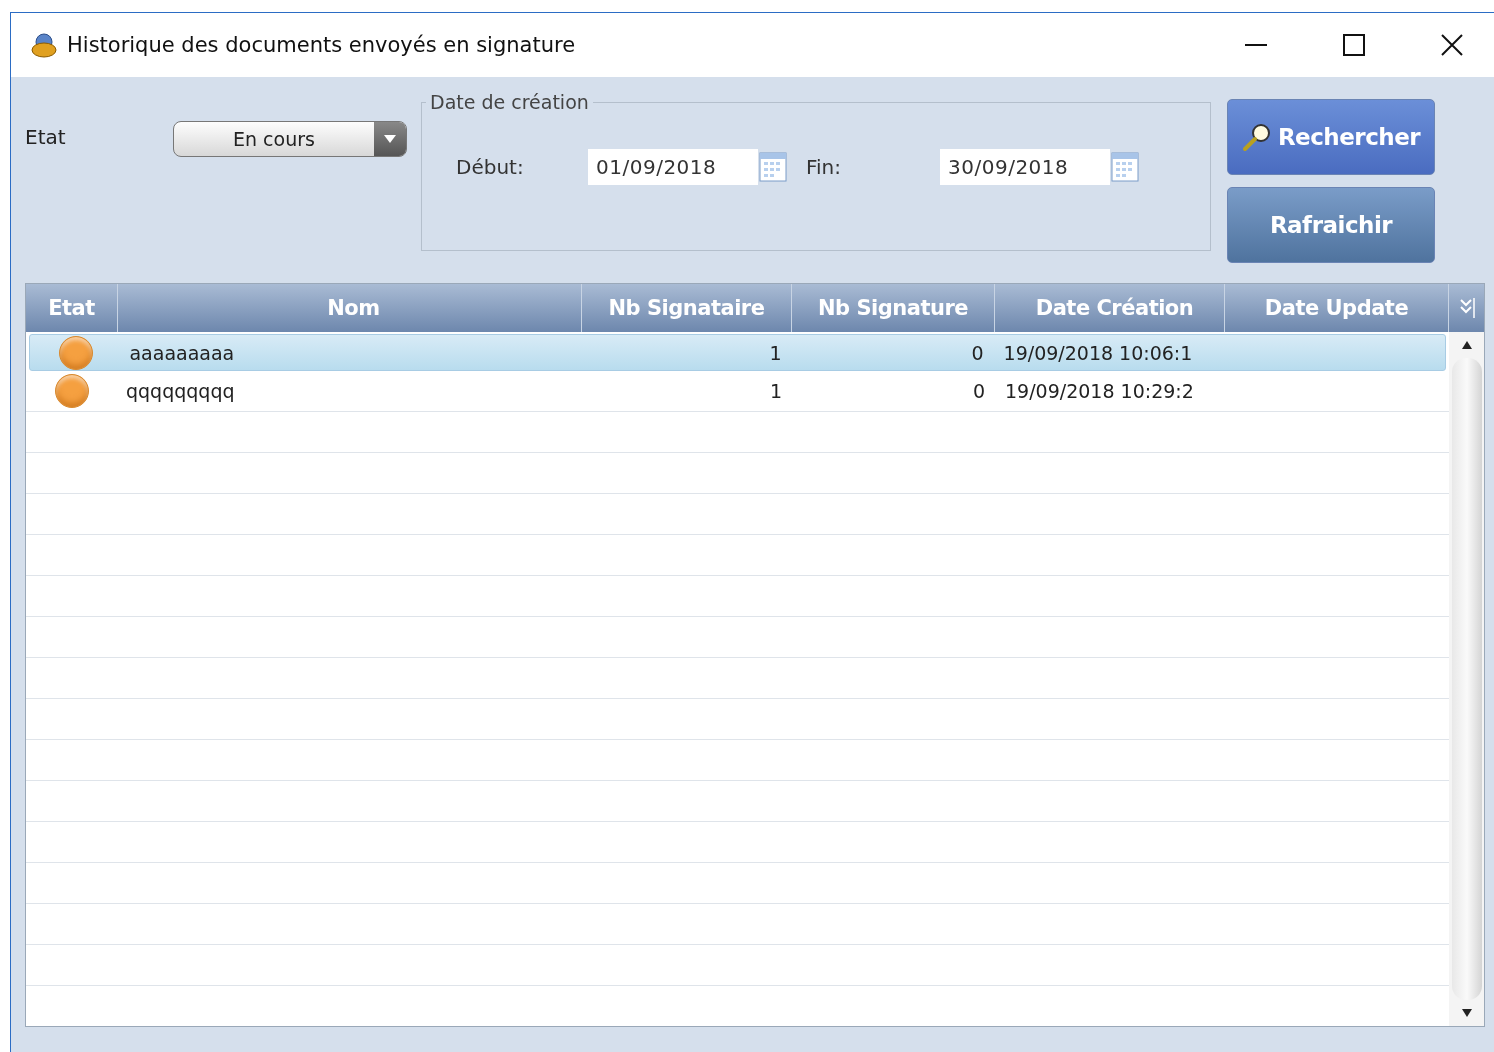  Describe the element at coordinates (350, 308) in the screenshot. I see `column-header: Nom` at that location.